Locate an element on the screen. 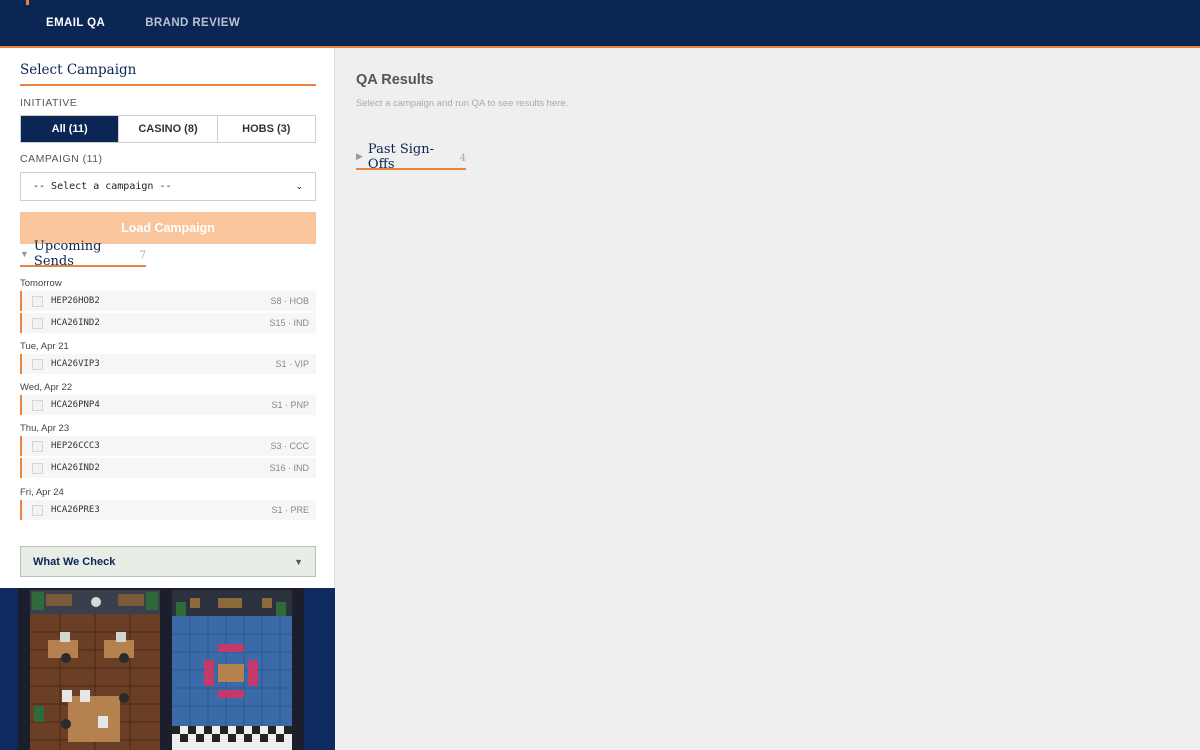  send-row: HEP26HOB2 S8 · HOB is located at coordinates (168, 301).